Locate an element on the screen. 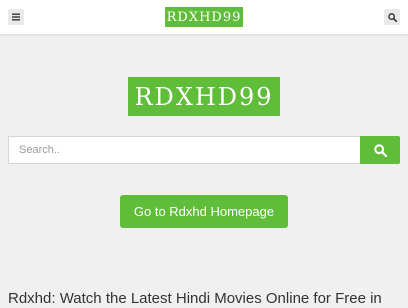 Image resolution: width=408 pixels, height=308 pixels. search-form is located at coordinates (204, 150).